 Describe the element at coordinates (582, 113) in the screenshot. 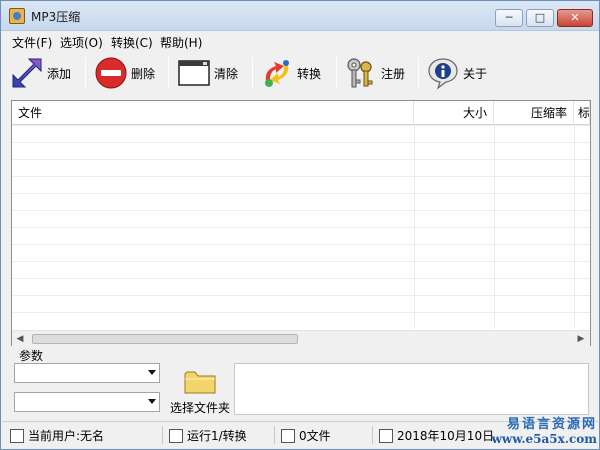

I see `column-header-tag: 标` at that location.